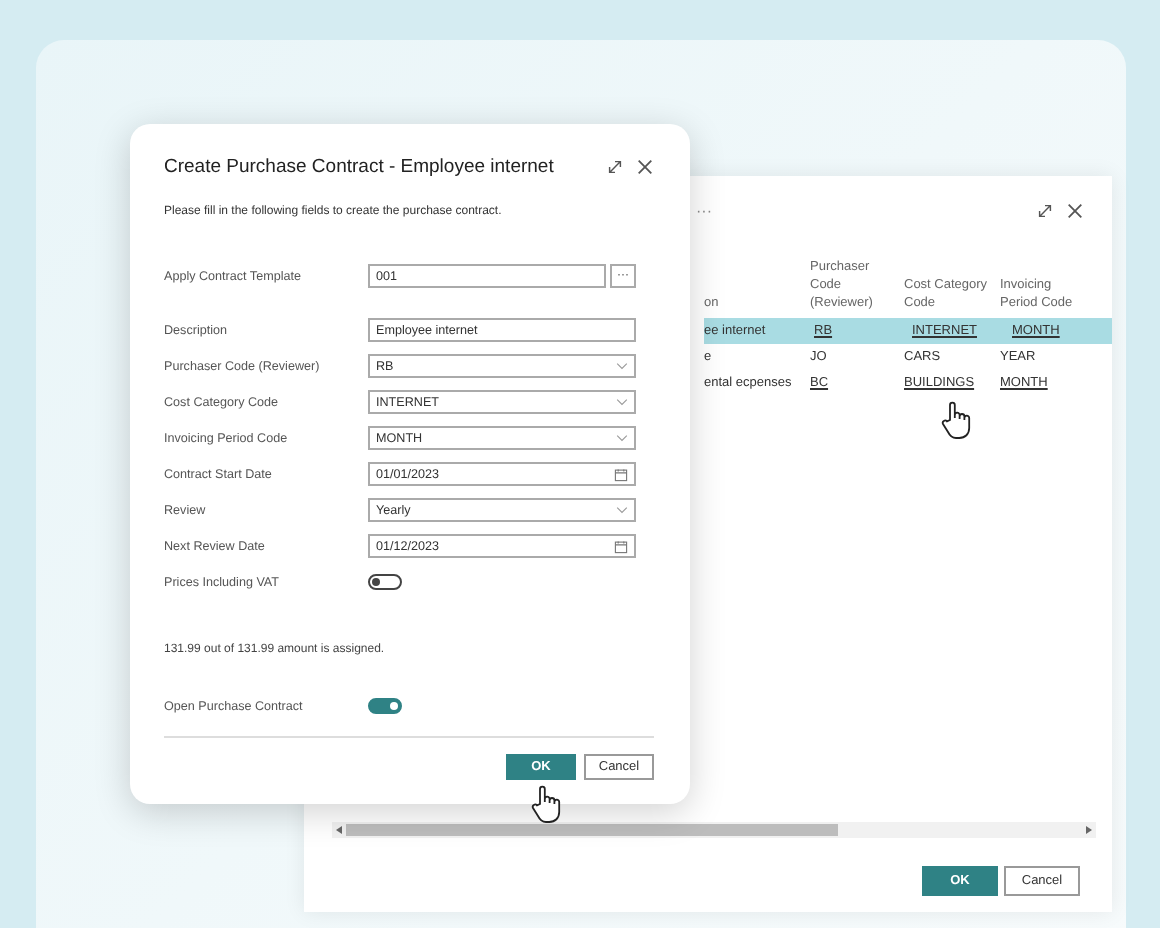 Image resolution: width=1160 pixels, height=928 pixels. I want to click on dialog-title: Create Purchase Contract - Employee internet, so click(359, 167).